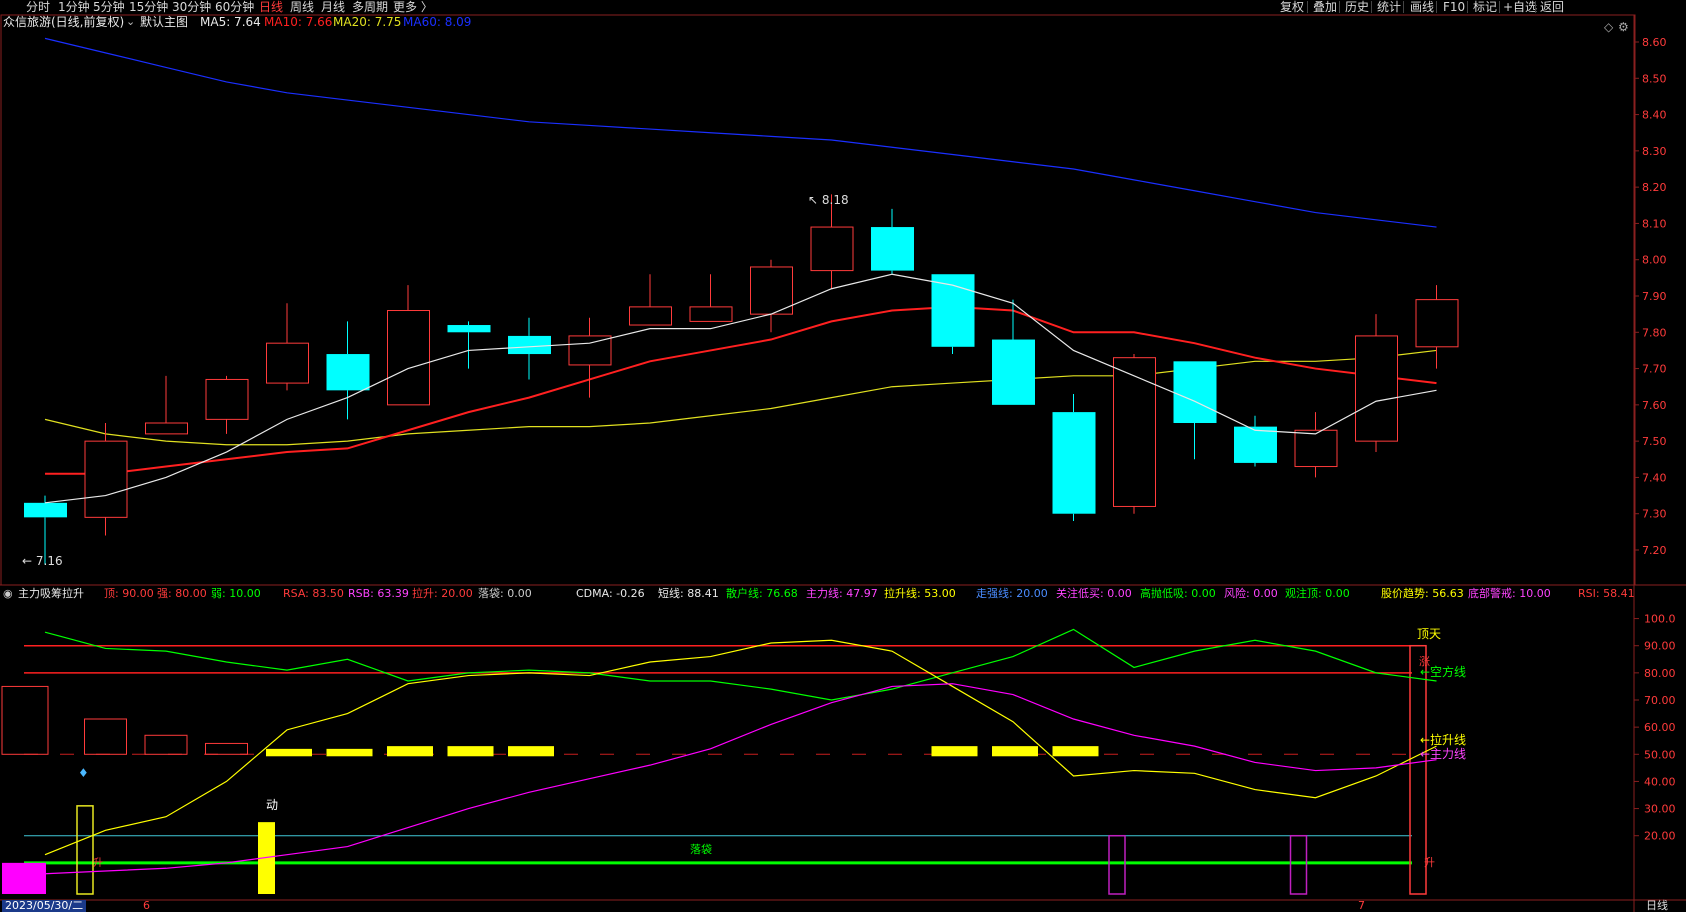 This screenshot has height=912, width=1686. I want to click on price-tick-label: 7.80, so click(1654, 332).